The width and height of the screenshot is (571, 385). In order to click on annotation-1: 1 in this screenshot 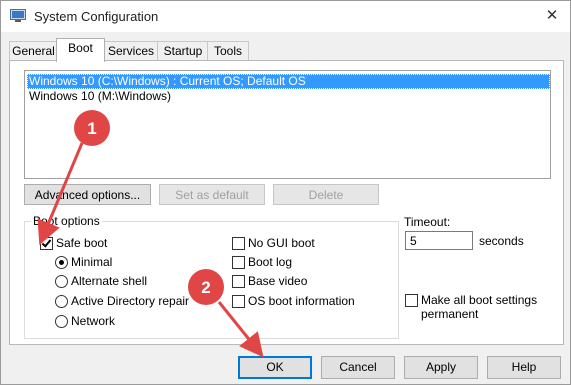, I will do `click(73, 178)`.